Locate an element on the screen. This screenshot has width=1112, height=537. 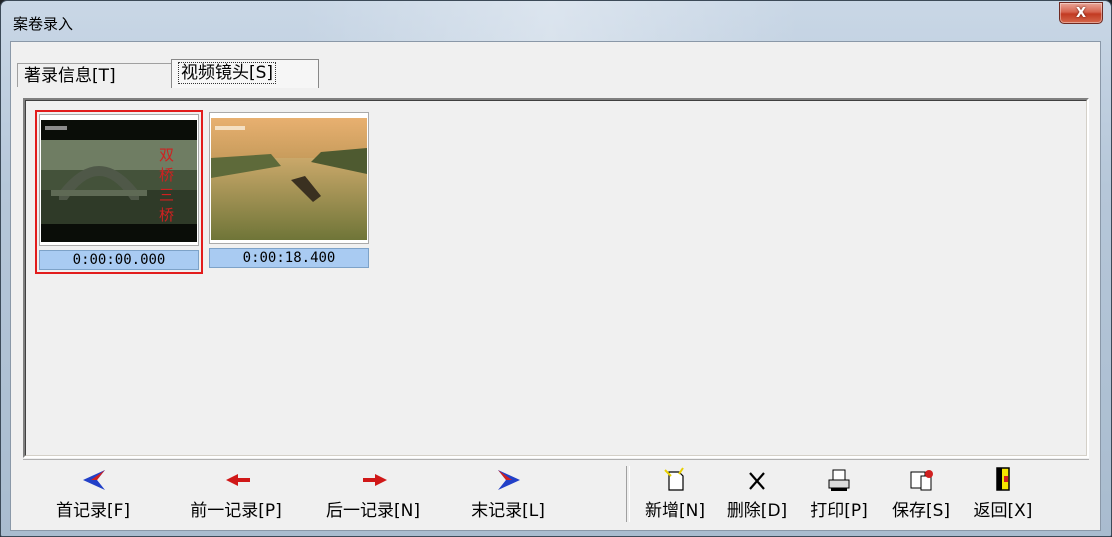
prev-record-arrow-icon is located at coordinates (236, 479).